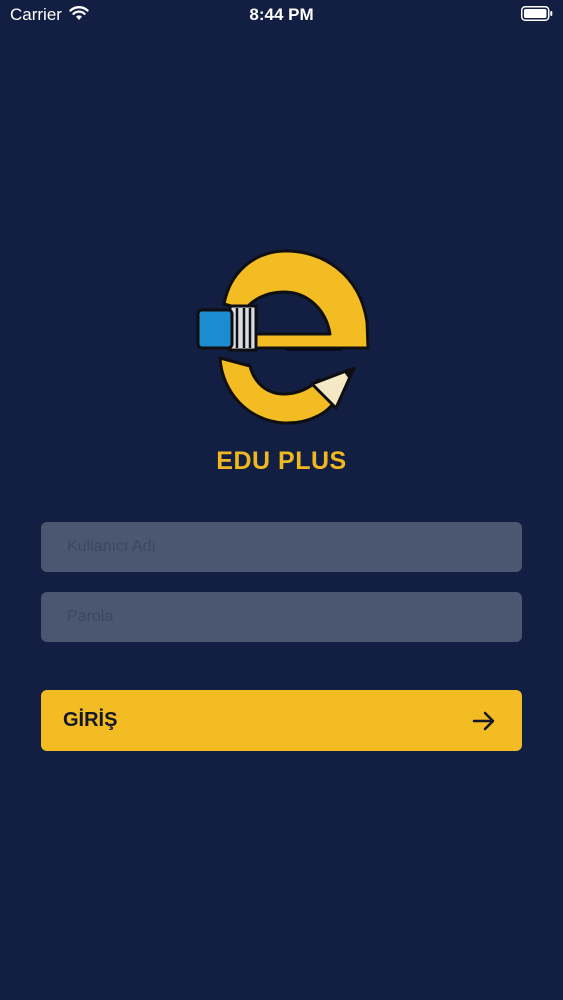 This screenshot has width=563, height=1000. What do you see at coordinates (90, 720) in the screenshot?
I see `login-button-label: GİRİŞ` at bounding box center [90, 720].